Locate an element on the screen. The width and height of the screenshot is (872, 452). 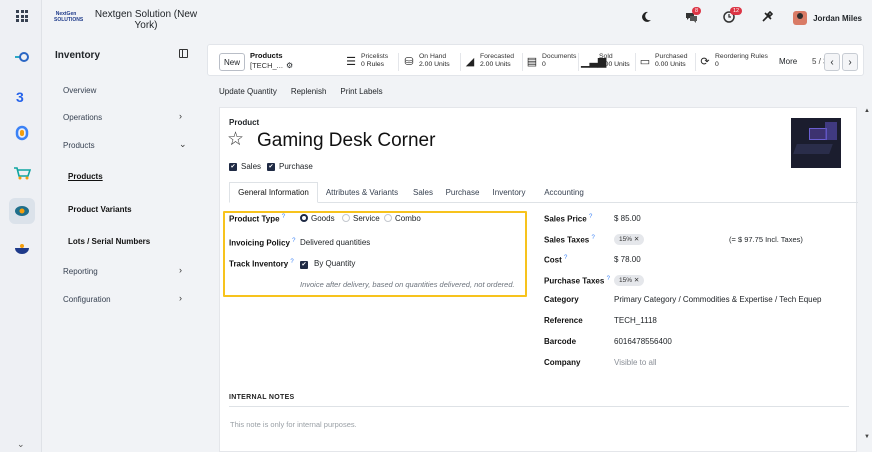
gear-icon: ⚙ is located at coordinates (289, 65).